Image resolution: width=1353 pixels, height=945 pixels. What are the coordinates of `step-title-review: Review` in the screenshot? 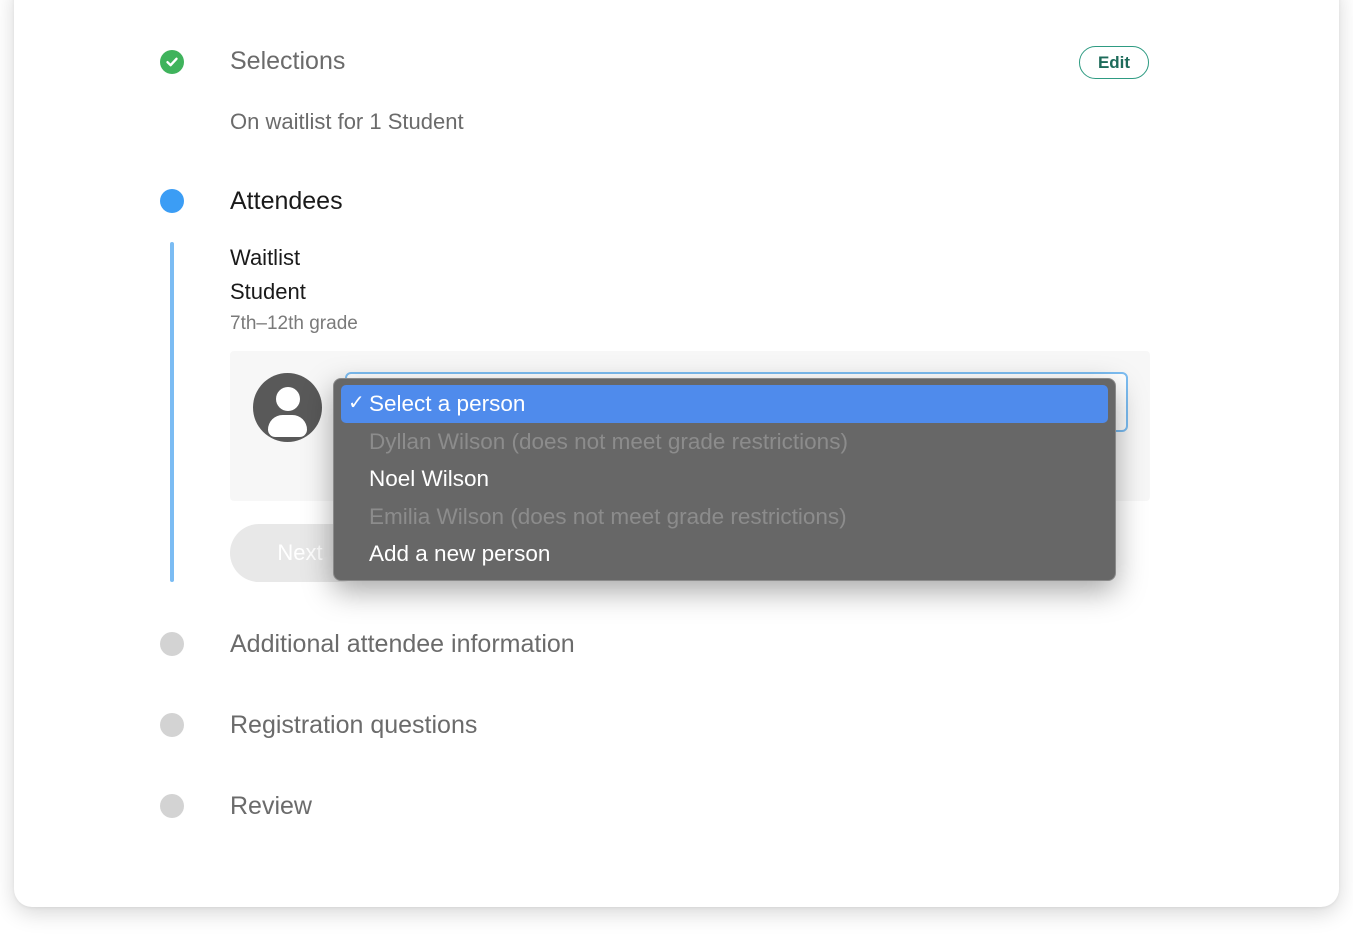 It's located at (271, 806).